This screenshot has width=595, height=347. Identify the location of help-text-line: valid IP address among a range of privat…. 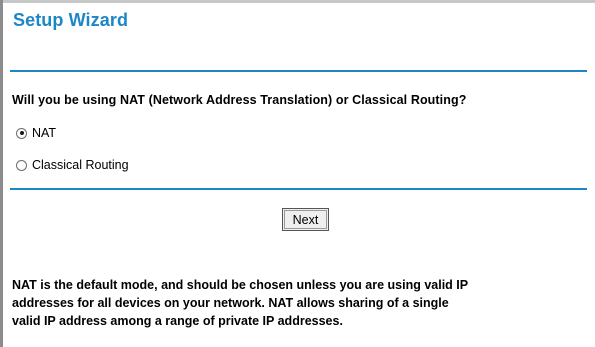
(177, 321).